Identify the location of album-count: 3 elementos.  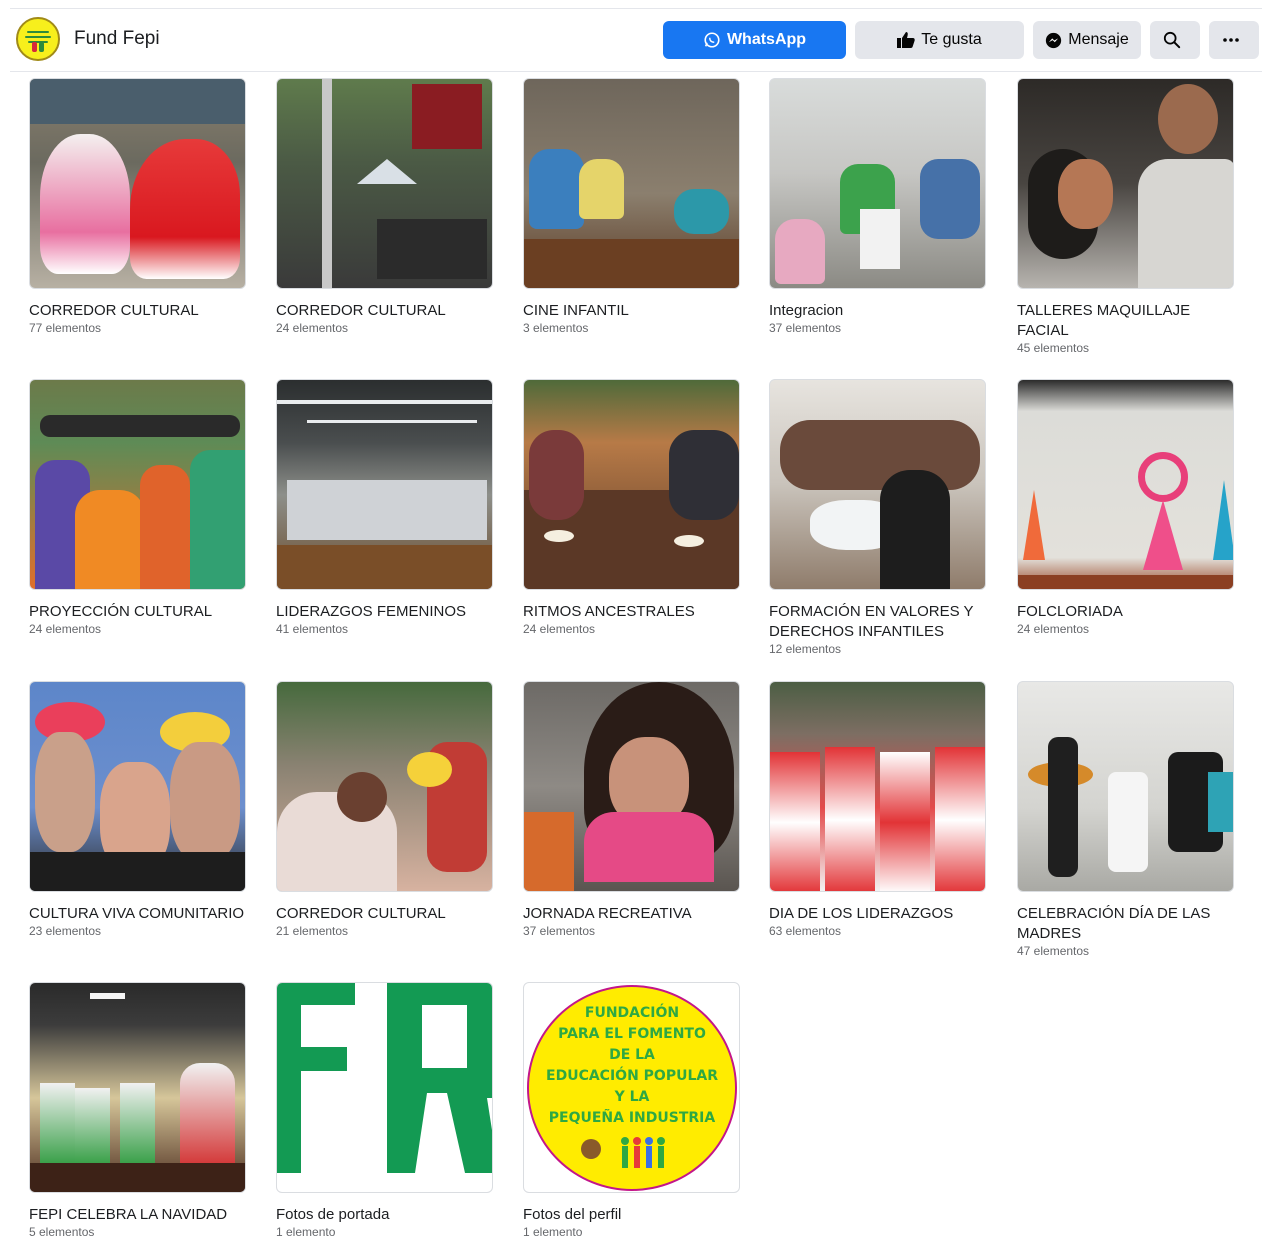
(556, 328).